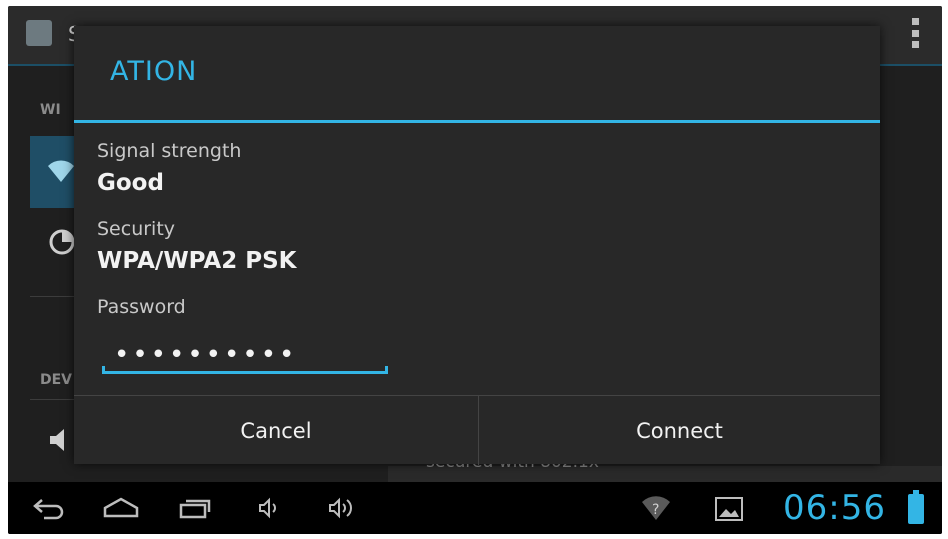 The width and height of the screenshot is (948, 539). Describe the element at coordinates (475, 508) in the screenshot. I see `system-bar: ? 06:56` at that location.